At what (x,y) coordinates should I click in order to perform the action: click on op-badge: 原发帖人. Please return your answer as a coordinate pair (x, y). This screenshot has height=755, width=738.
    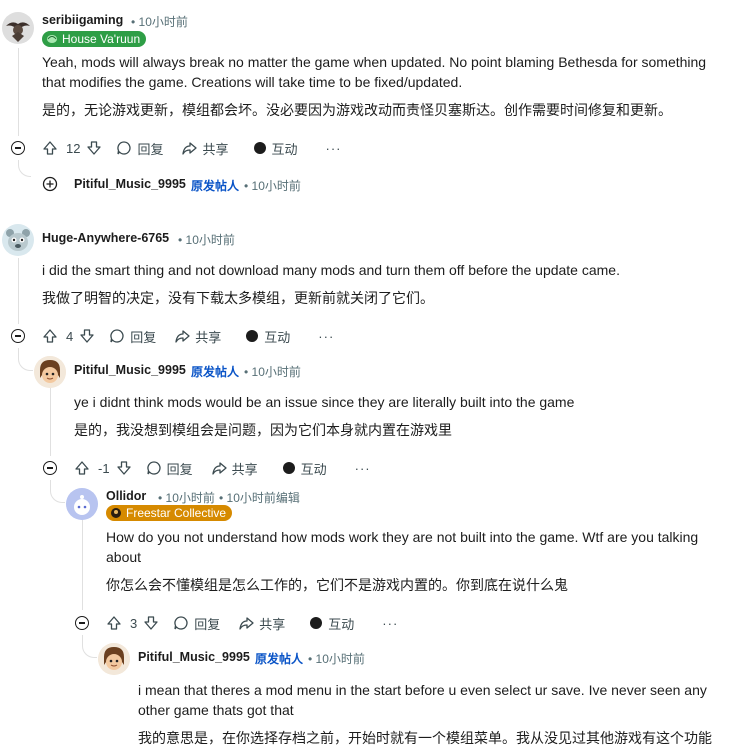
    Looking at the image, I should click on (215, 372).